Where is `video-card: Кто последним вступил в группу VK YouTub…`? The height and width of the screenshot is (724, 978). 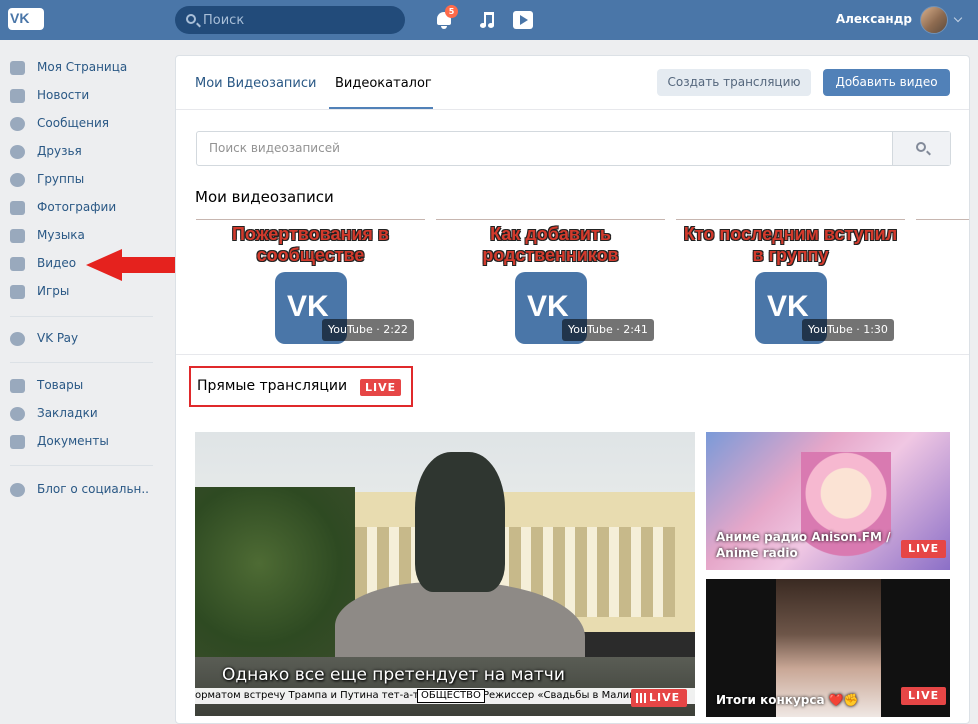 video-card: Кто последним вступил в группу VK YouTub… is located at coordinates (790, 284).